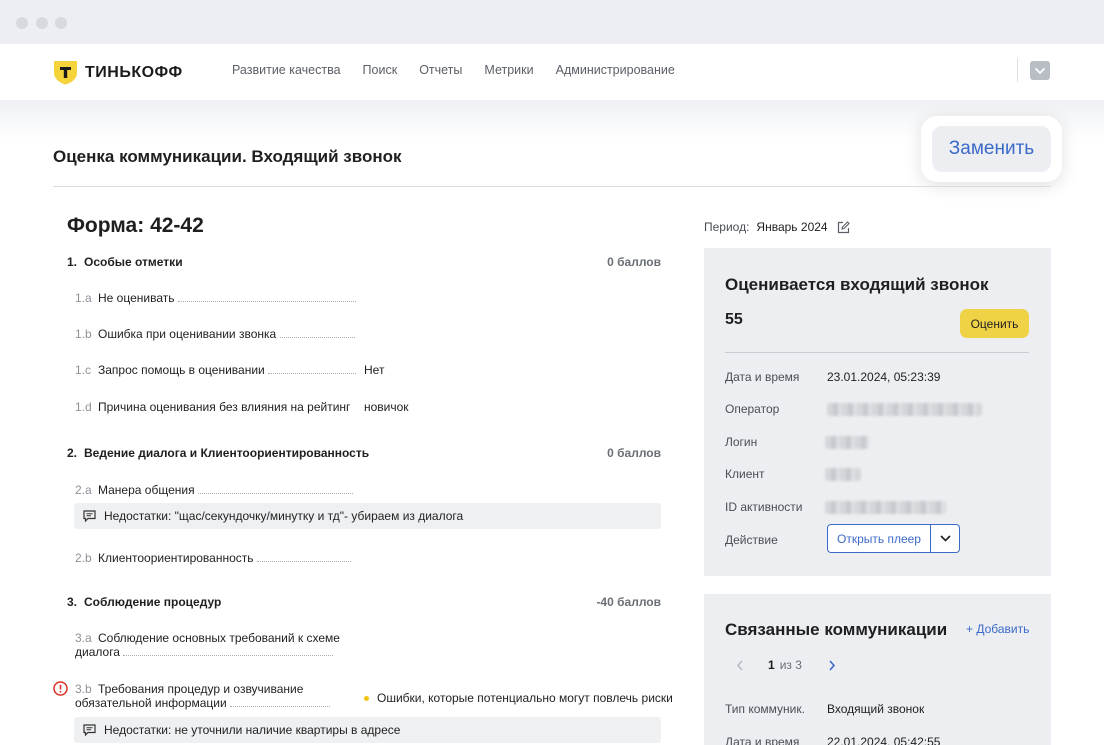 The height and width of the screenshot is (745, 1104). What do you see at coordinates (217, 298) in the screenshot?
I see `form-item: 1.a Не оценивать` at bounding box center [217, 298].